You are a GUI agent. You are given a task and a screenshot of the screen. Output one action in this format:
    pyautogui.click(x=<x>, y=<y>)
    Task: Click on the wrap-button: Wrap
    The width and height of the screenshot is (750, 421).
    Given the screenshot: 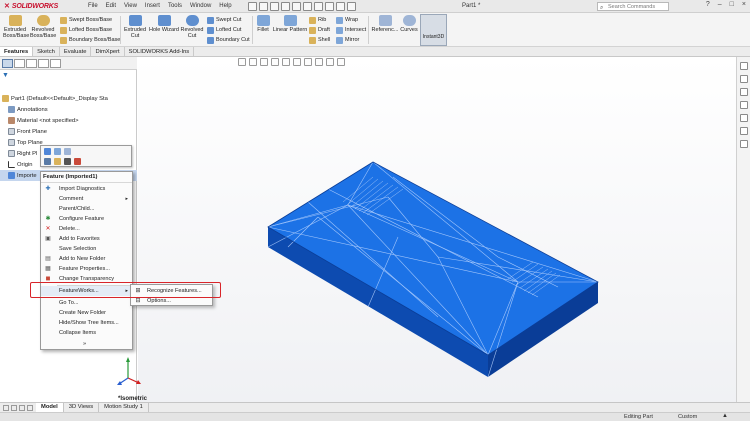 What is the action you would take?
    pyautogui.click(x=347, y=20)
    